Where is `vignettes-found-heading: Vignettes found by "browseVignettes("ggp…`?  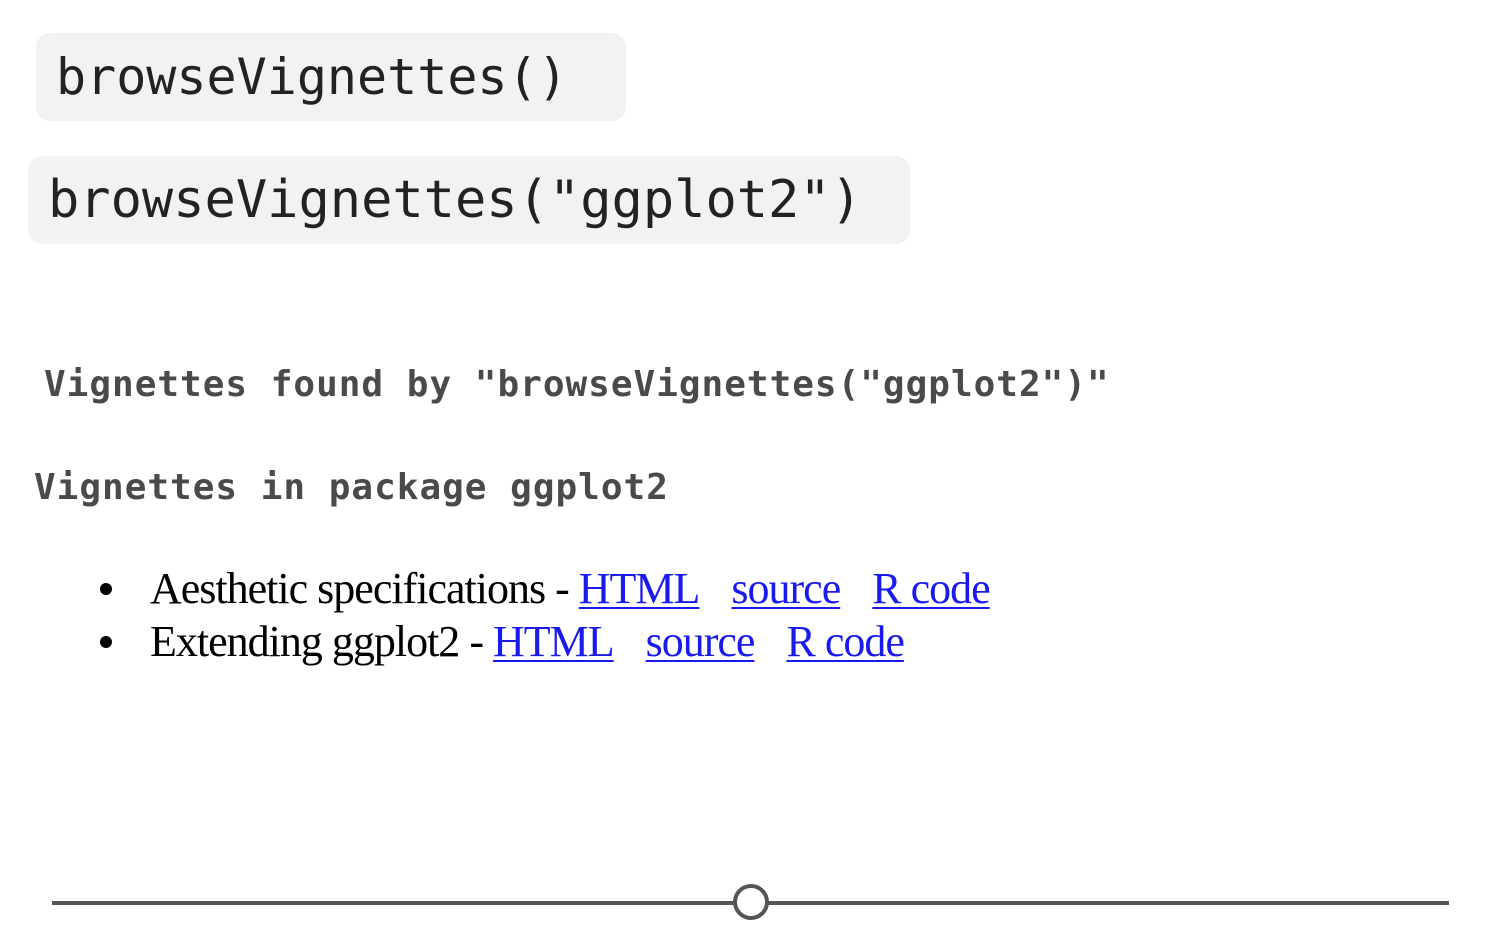 vignettes-found-heading: Vignettes found by "browseVignettes("ggp… is located at coordinates (577, 384).